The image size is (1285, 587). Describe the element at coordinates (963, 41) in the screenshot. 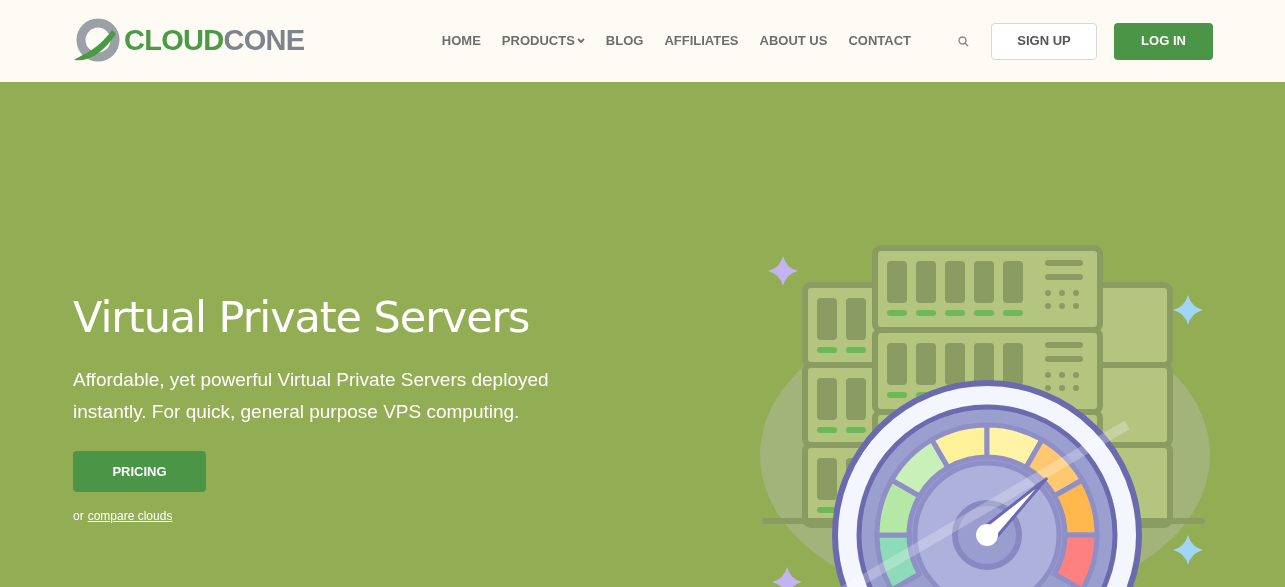

I see `search-icon` at that location.